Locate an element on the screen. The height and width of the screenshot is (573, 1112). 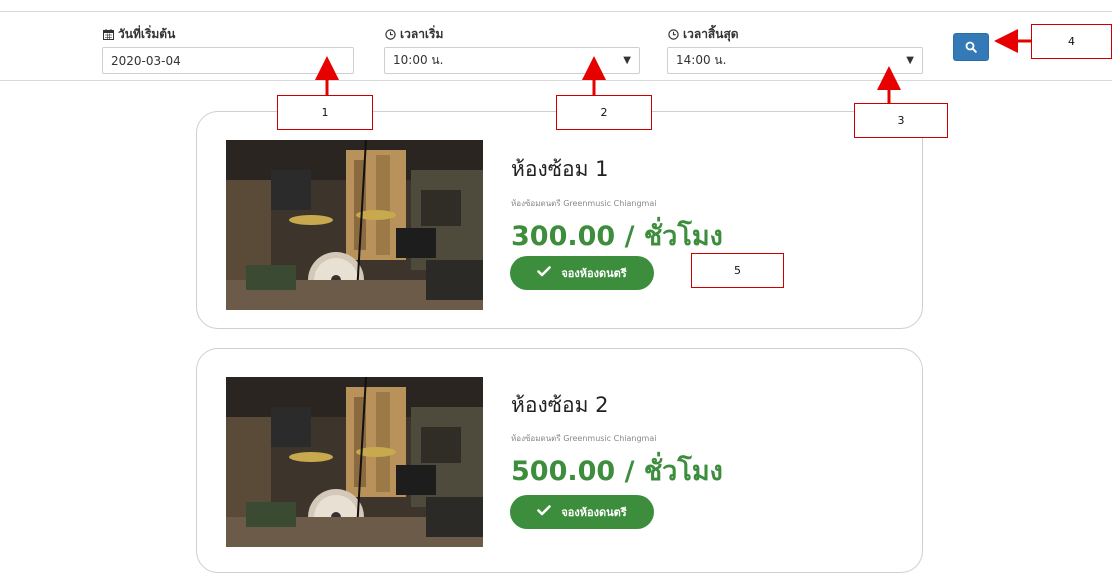
room-title: ห้องซ้อม 2 is located at coordinates (560, 405).